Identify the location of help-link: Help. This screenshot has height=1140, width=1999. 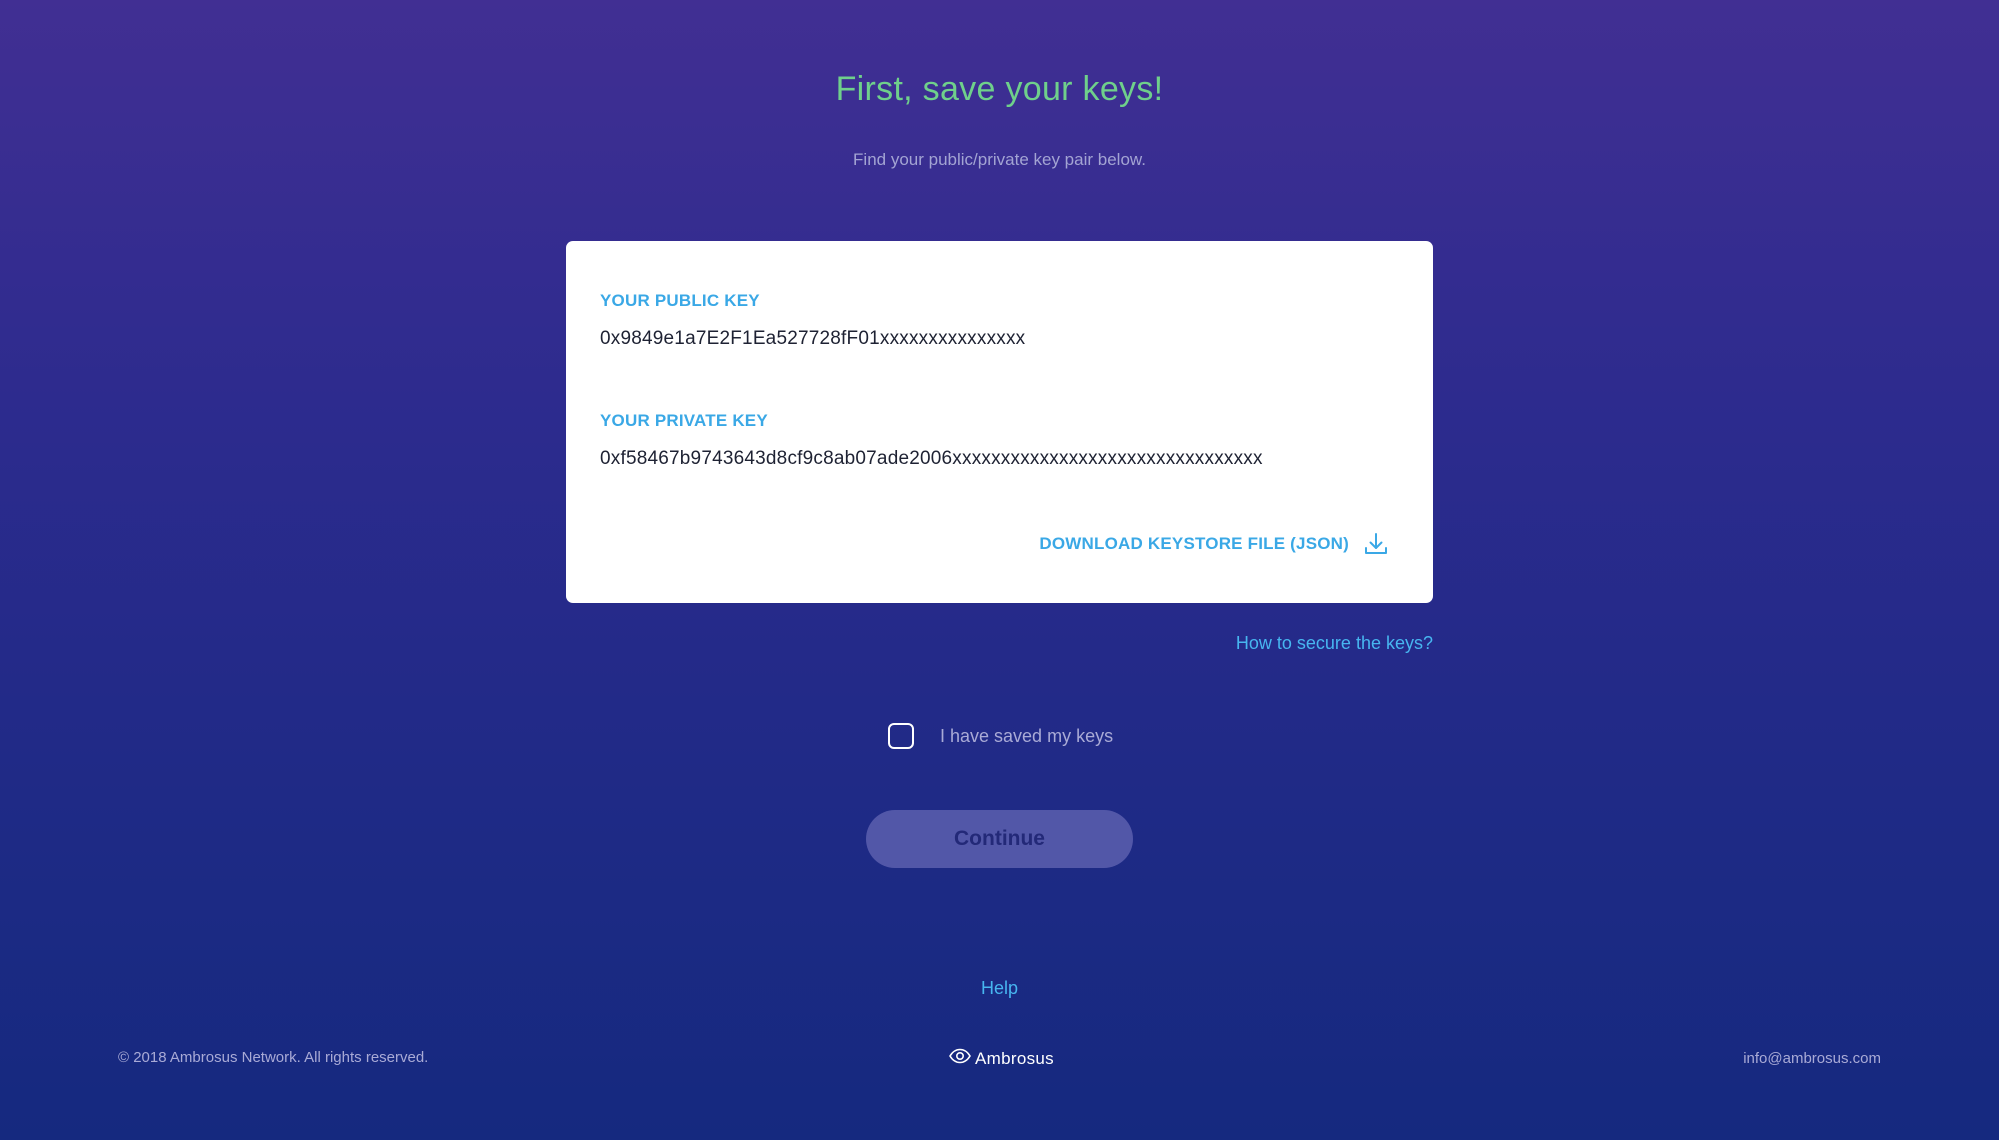
(999, 988).